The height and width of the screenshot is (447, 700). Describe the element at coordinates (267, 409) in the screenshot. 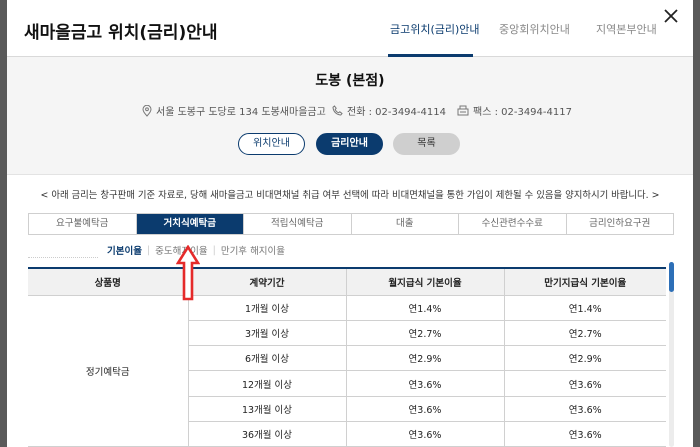

I see `period-cell: 13개월 이상` at that location.